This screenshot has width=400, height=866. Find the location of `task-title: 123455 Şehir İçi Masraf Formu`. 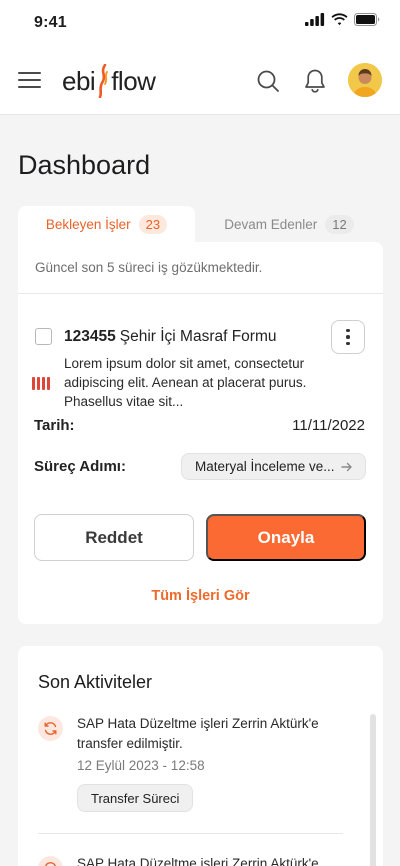

task-title: 123455 Şehir İçi Masraf Formu is located at coordinates (170, 337).